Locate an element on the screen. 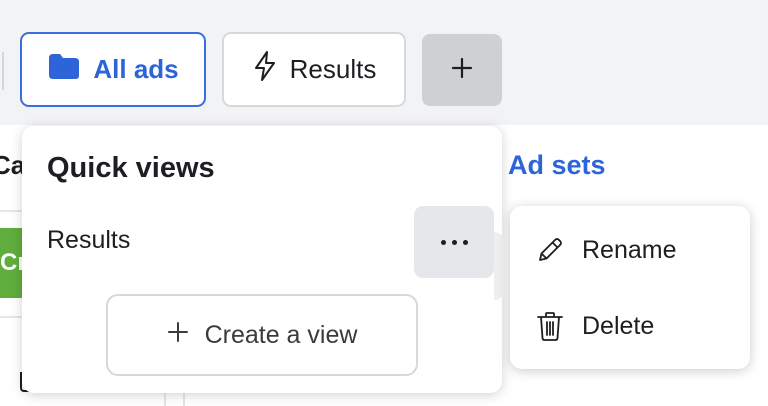 Image resolution: width=768 pixels, height=406 pixels. create-view-button: Create a view is located at coordinates (262, 335).